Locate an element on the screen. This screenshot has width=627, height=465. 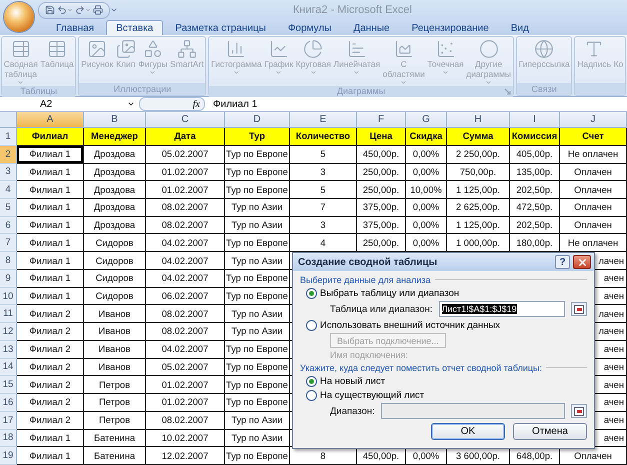
cell-text: ачен is located at coordinates (614, 367).